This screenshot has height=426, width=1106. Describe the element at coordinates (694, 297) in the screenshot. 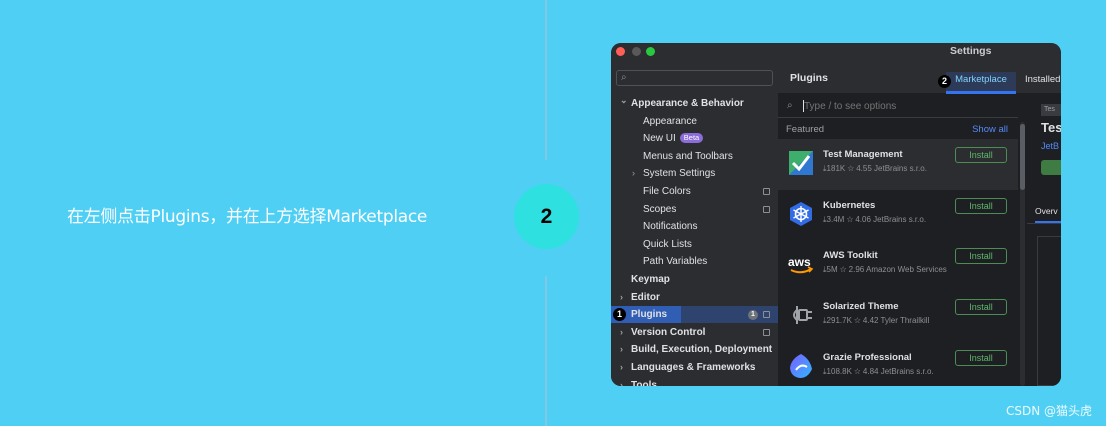

I see `sidebar-item-editor: › Editor` at that location.